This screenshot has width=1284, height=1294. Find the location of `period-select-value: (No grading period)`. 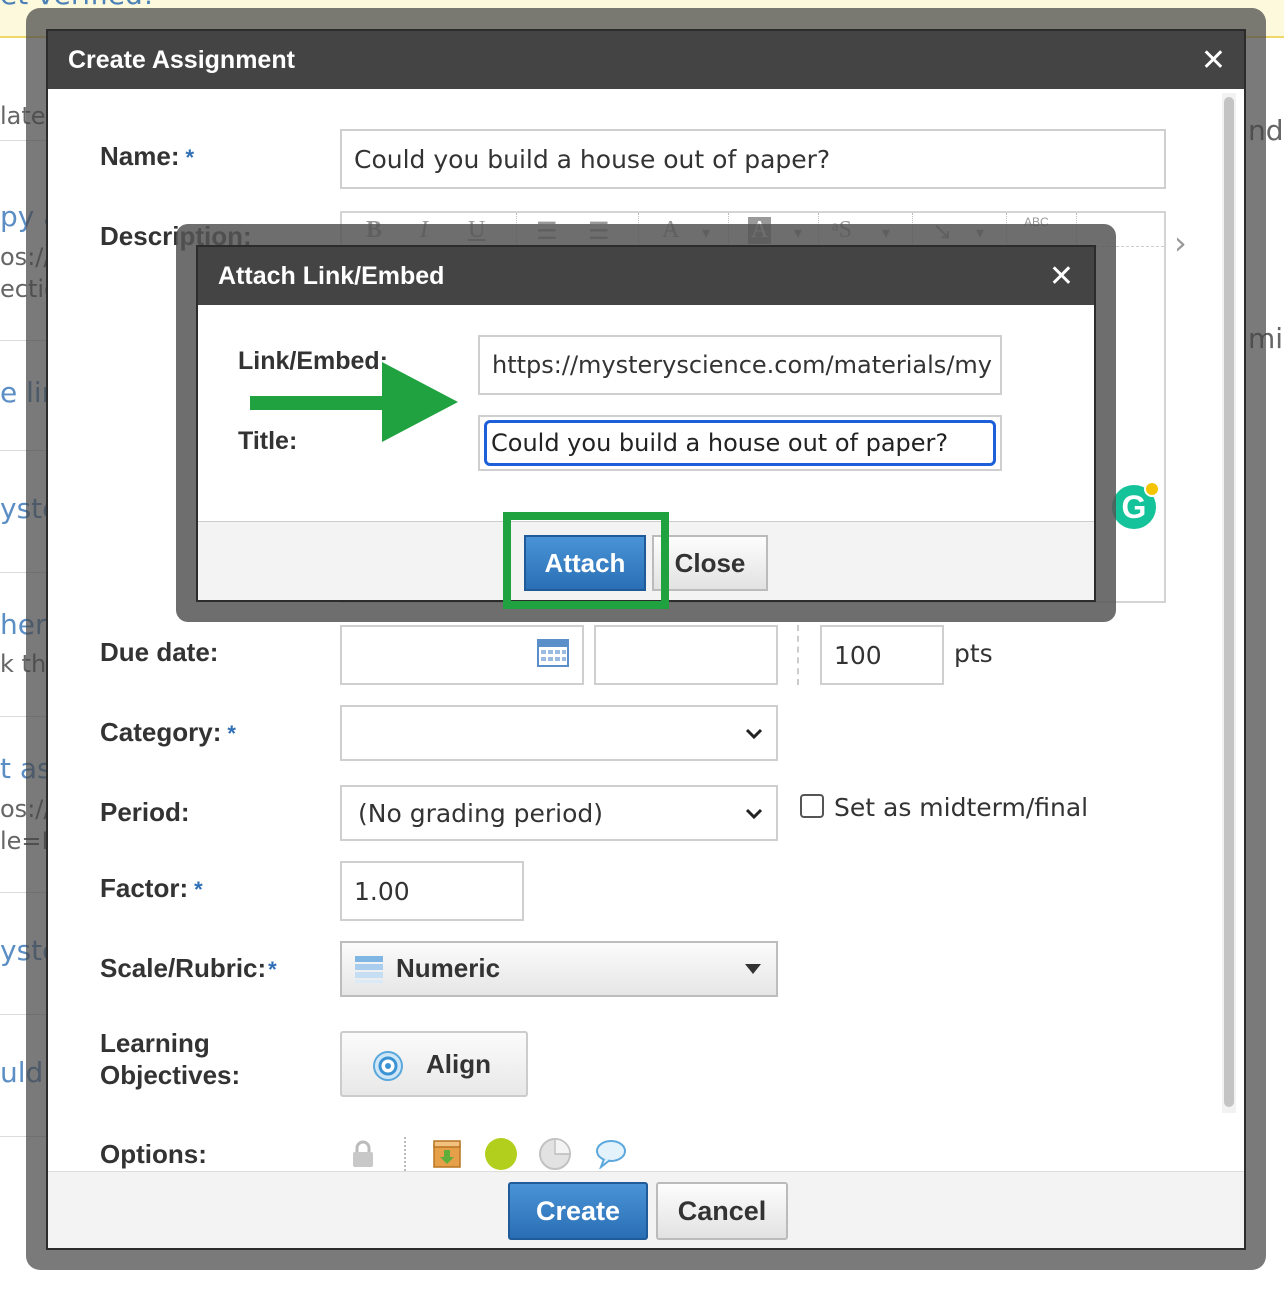

period-select-value: (No grading period) is located at coordinates (481, 813).